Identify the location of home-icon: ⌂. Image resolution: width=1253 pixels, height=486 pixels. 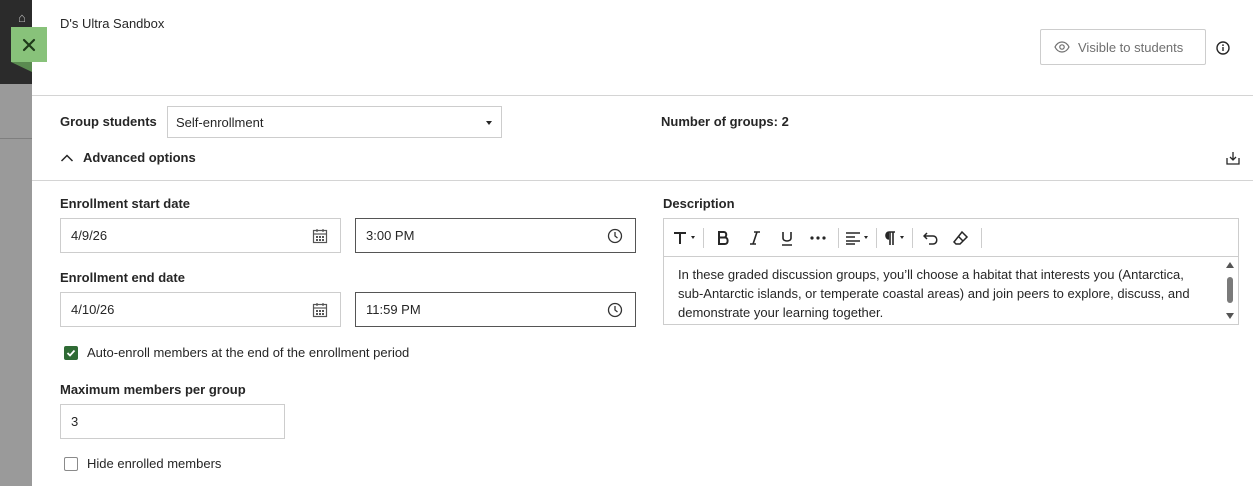
(22, 17).